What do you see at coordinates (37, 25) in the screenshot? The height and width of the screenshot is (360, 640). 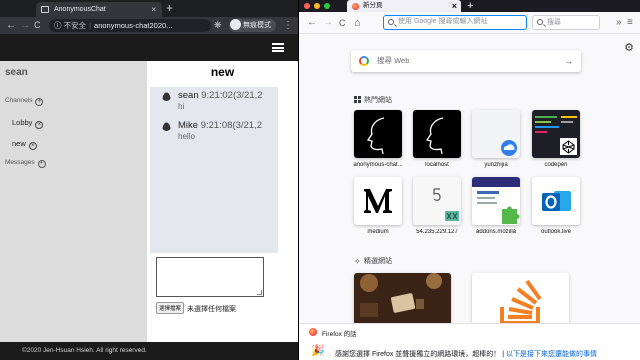 I see `chrome-reload-icon: C` at bounding box center [37, 25].